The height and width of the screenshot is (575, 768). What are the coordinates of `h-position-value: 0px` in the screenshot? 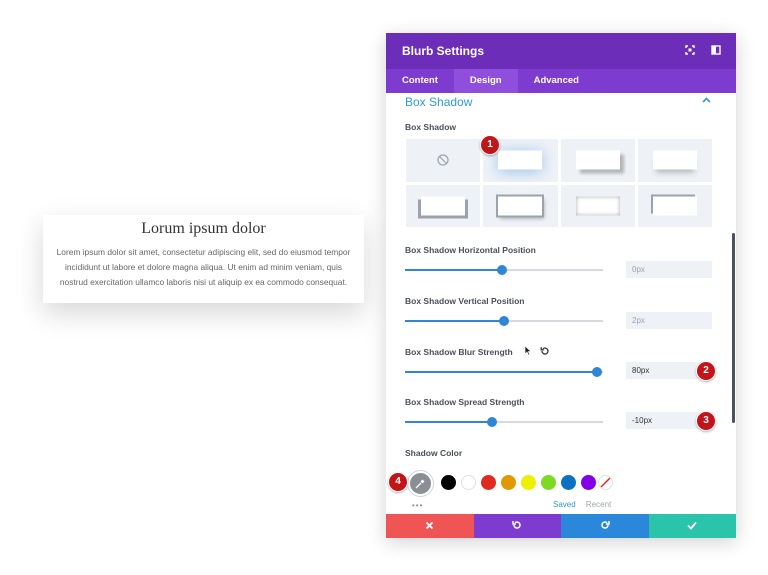 It's located at (669, 269).